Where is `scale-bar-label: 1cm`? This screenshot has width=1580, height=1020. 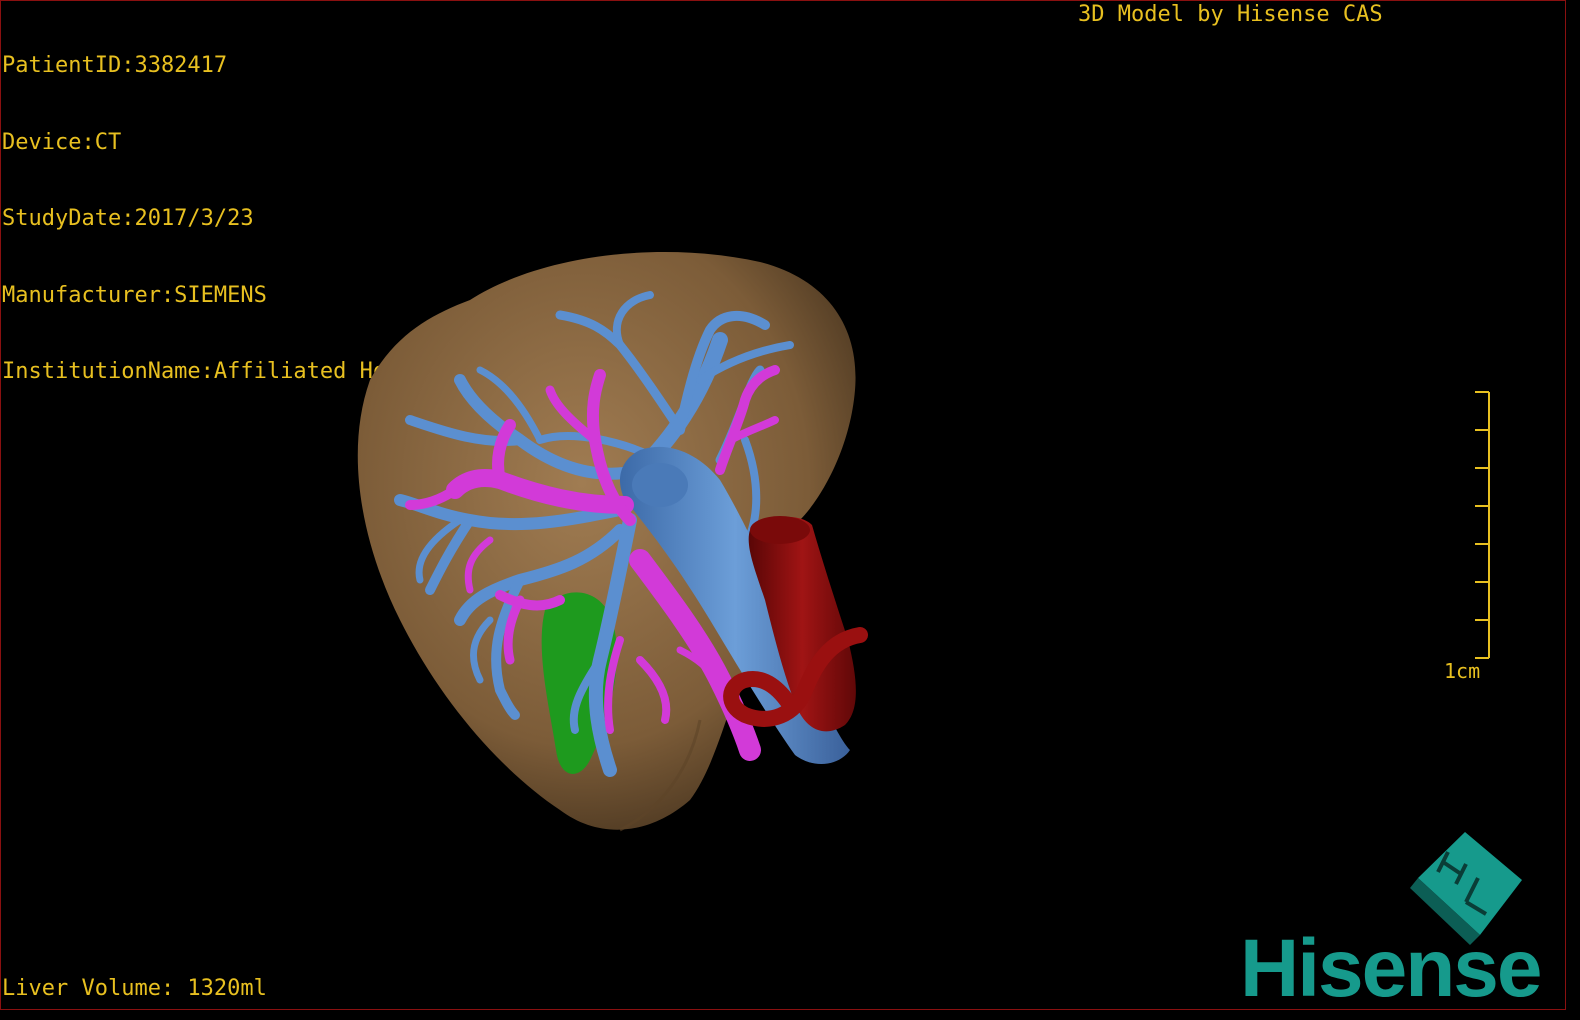
scale-bar-label: 1cm is located at coordinates (1462, 671).